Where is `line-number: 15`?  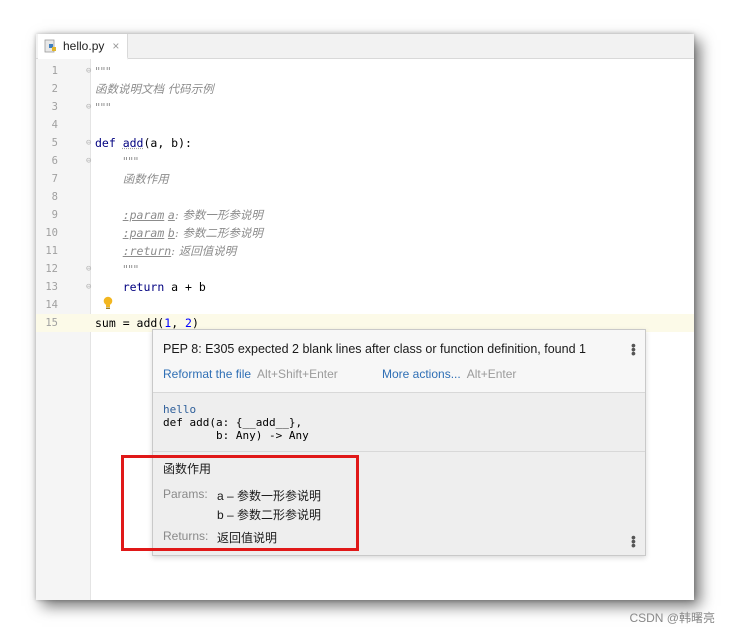
line-number: 15 is located at coordinates (51, 323).